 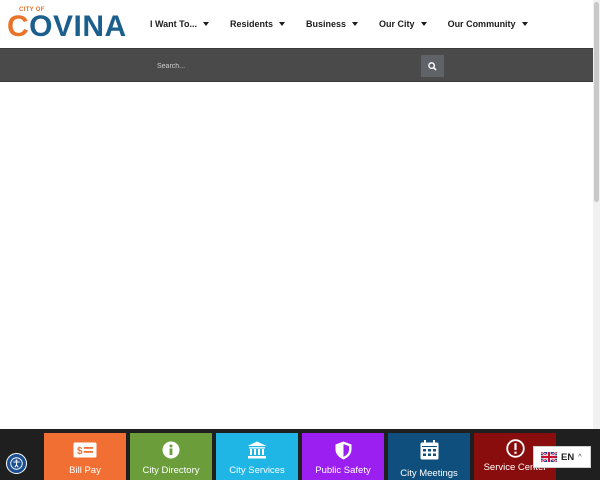 I want to click on covina-logo: CITY OF COVINA, so click(x=72, y=25).